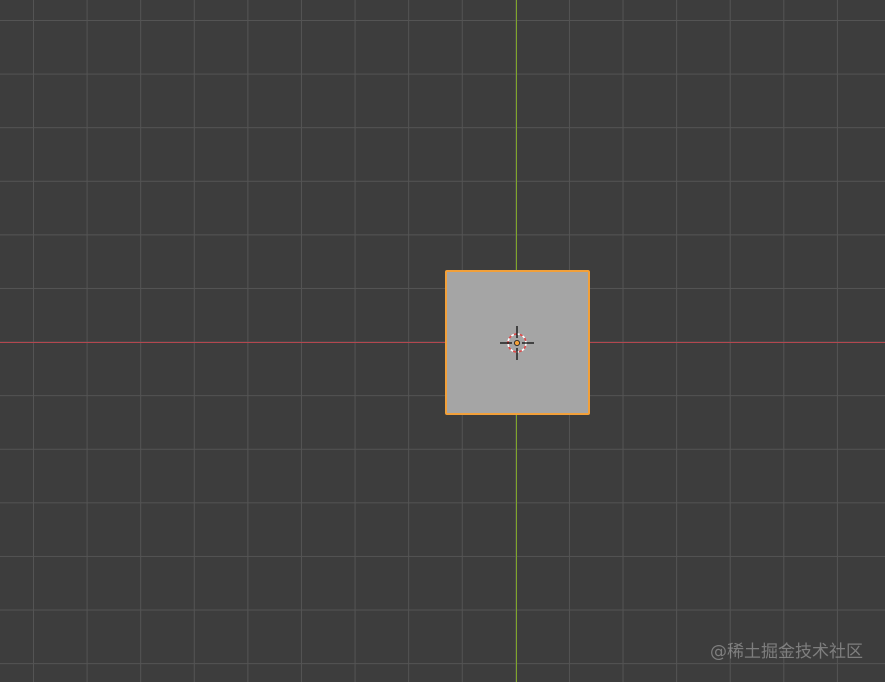 The width and height of the screenshot is (885, 682). Describe the element at coordinates (786, 652) in the screenshot. I see `watermark-text: @稀土掘金技术社区` at that location.